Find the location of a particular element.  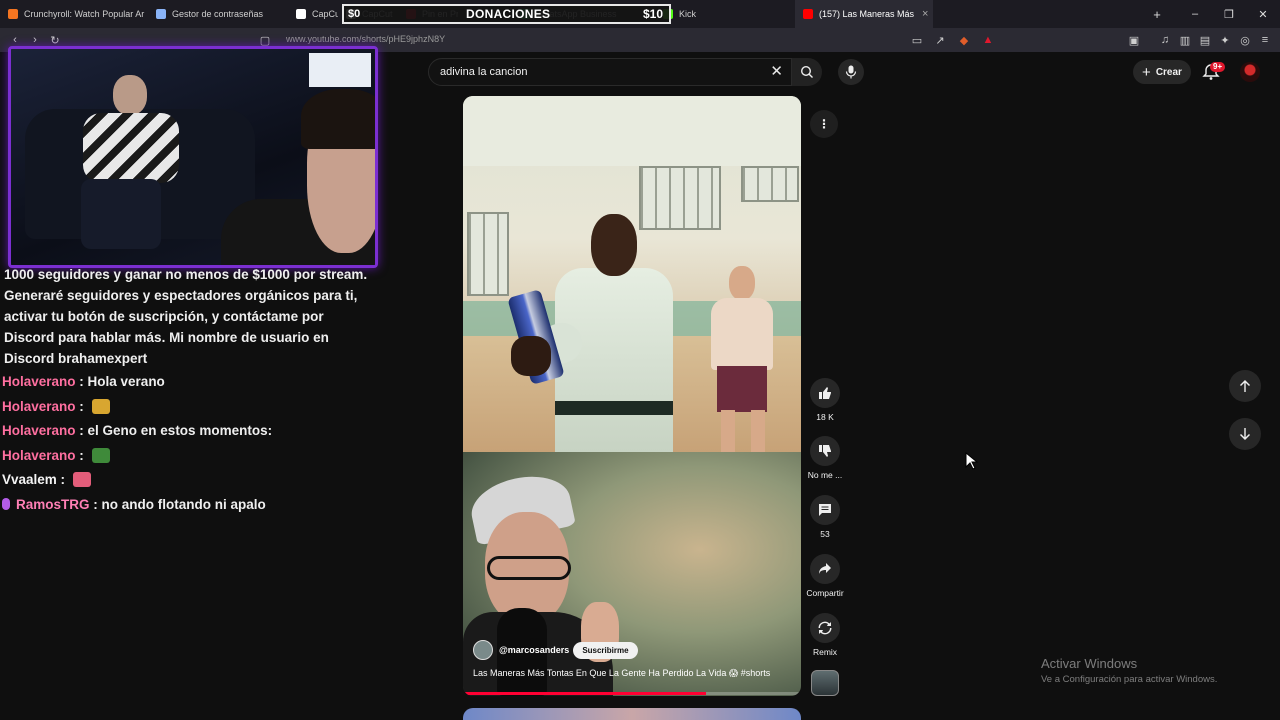

browser-tab: Crunchyroll: Watch Popular Ar is located at coordinates (74, 14).